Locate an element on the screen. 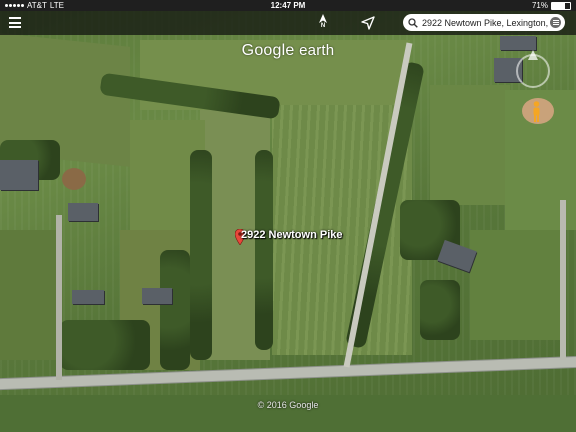 This screenshot has height=432, width=576. search-field: 2922 Newtown Pike, Lexington, KY is located at coordinates (484, 22).